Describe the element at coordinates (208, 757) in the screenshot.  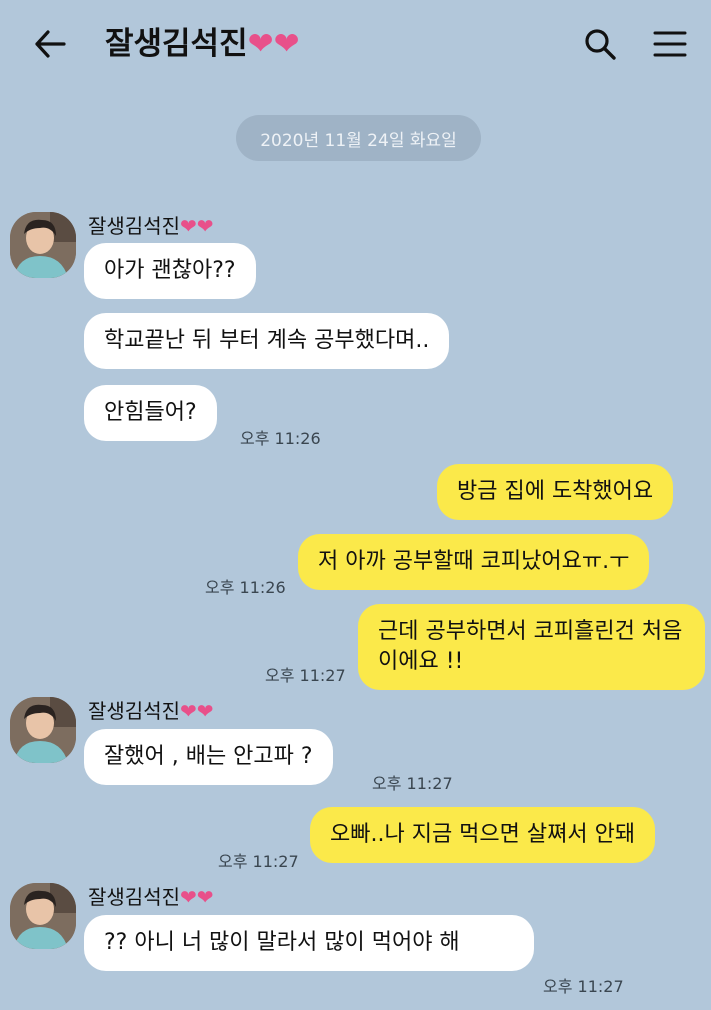
I see `incoming-message: 잘했어 , 배는 안고파 ?` at that location.